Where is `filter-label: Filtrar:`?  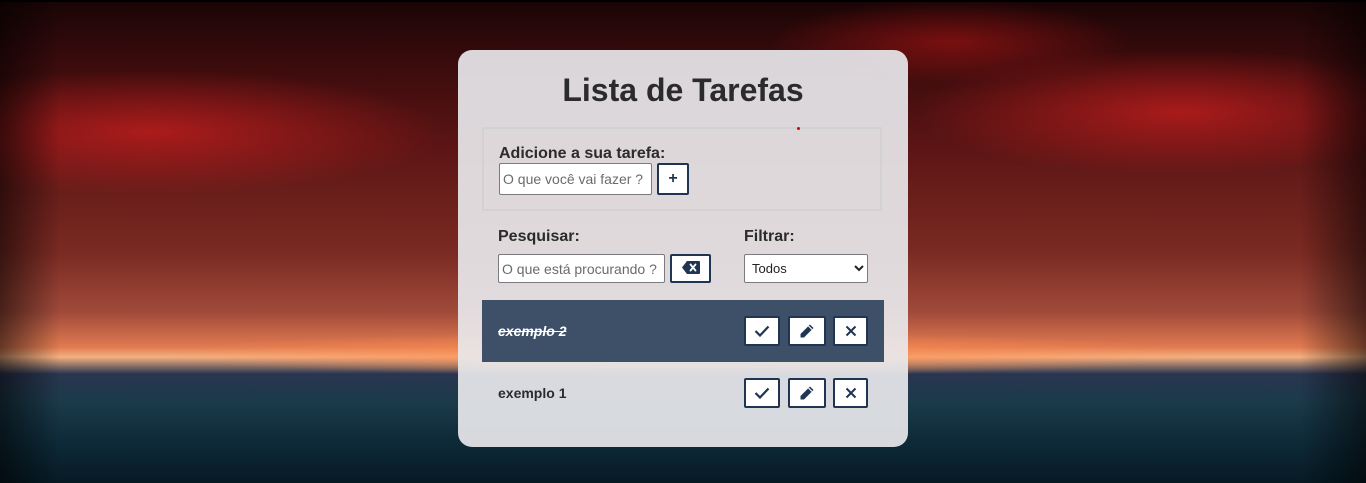
filter-label: Filtrar: is located at coordinates (769, 236).